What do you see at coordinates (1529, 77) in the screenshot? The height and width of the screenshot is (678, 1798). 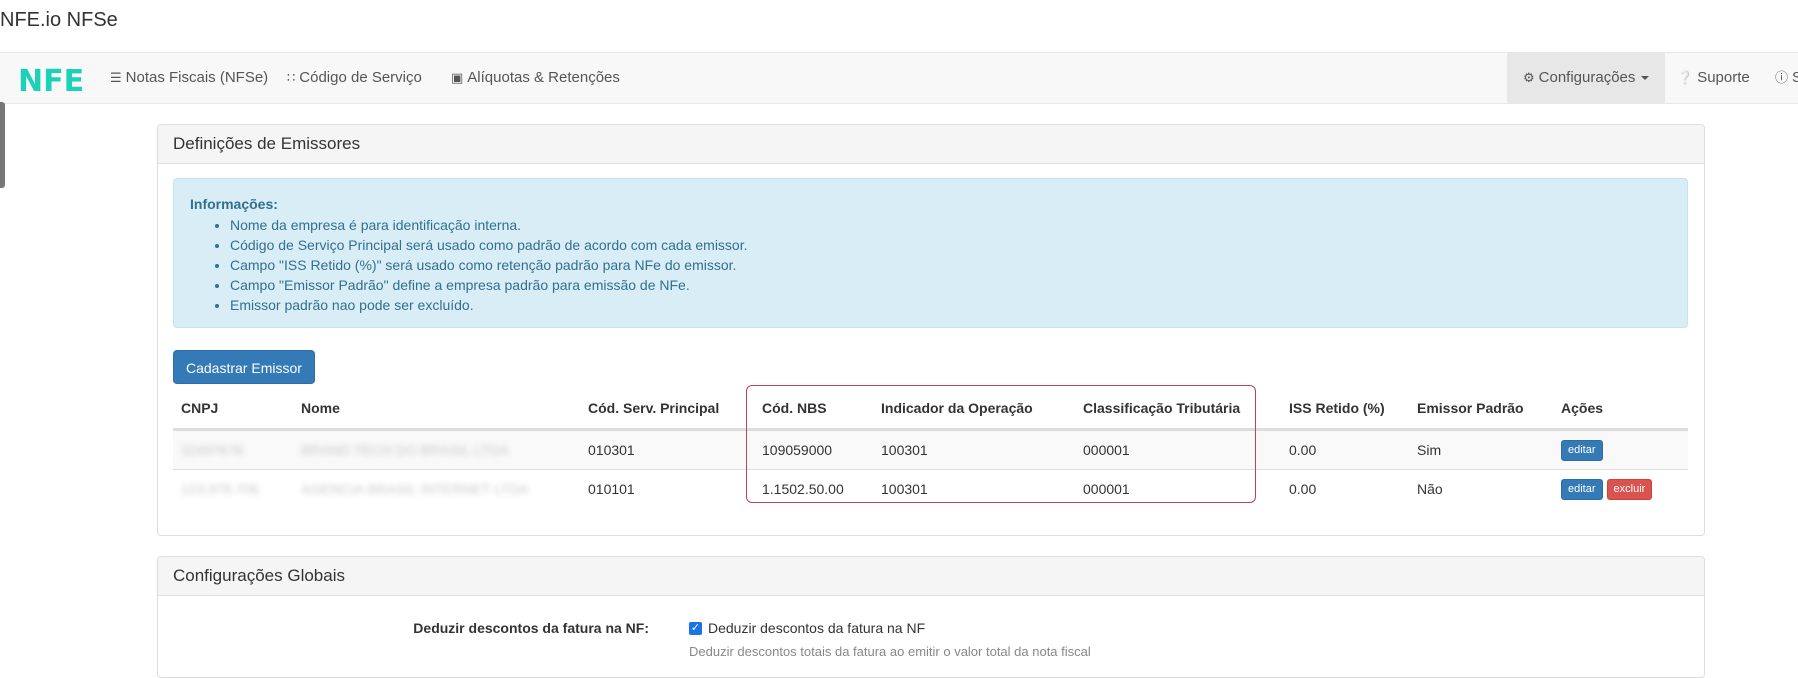 I see `gear-icon: ⚙` at bounding box center [1529, 77].